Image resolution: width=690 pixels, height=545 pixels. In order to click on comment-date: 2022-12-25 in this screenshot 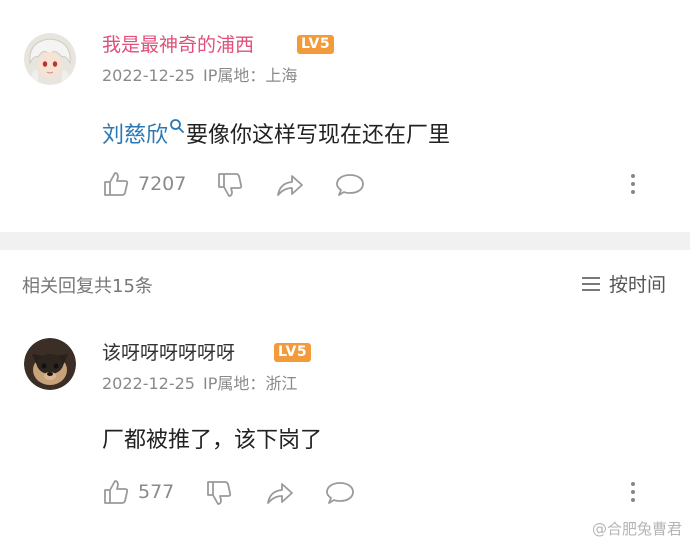, I will do `click(148, 75)`.